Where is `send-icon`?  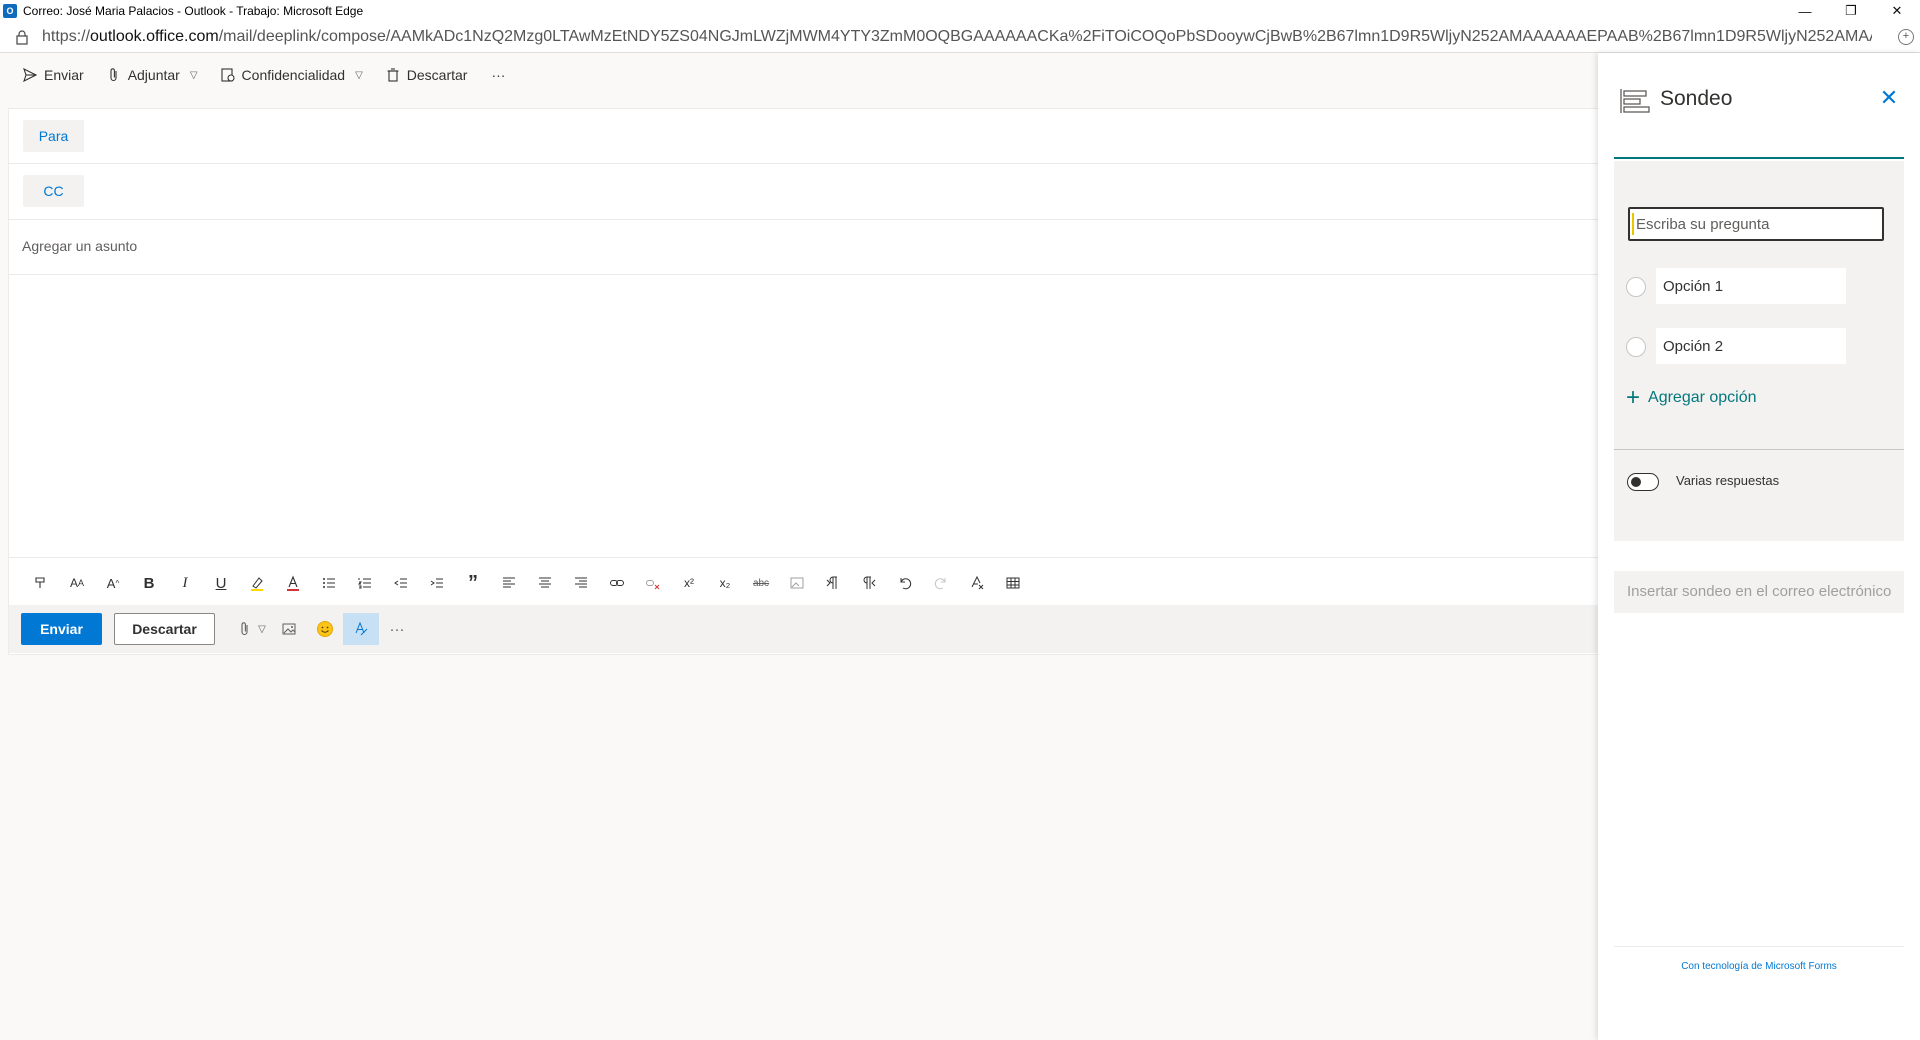 send-icon is located at coordinates (30, 75).